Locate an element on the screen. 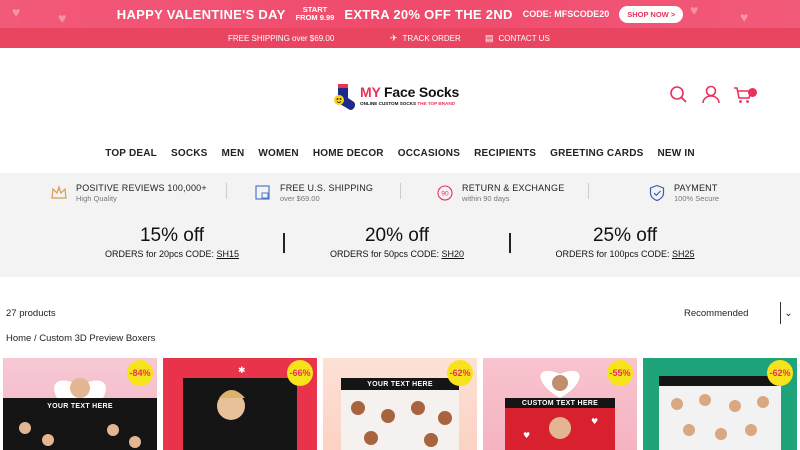 The width and height of the screenshot is (800, 450). offer-tier: 20% off ORDERS for 50pcs CODE: SH20 is located at coordinates (397, 242).